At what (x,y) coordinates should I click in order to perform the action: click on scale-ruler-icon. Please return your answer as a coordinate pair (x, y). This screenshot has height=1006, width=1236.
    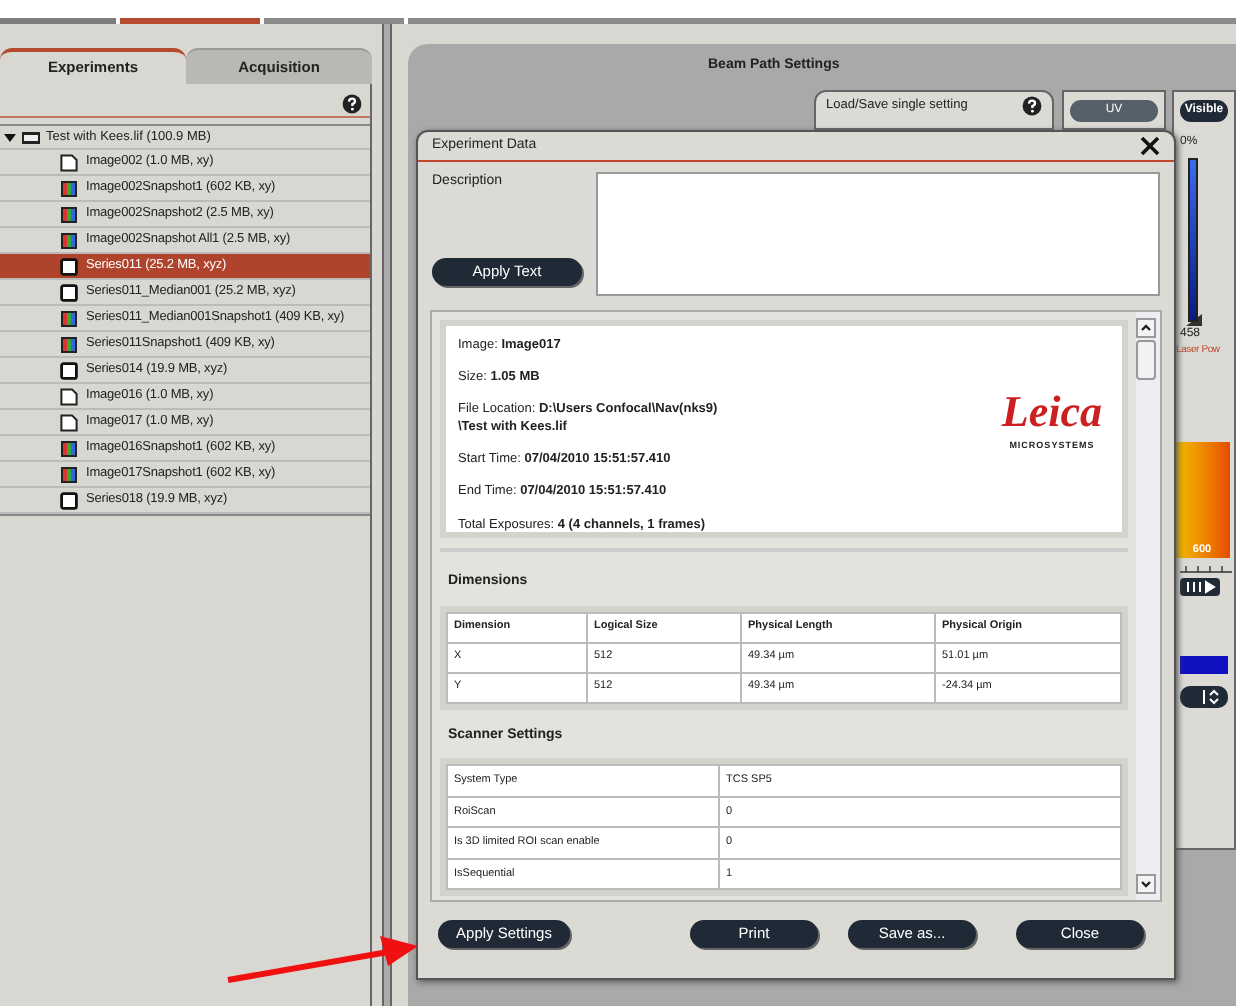
    Looking at the image, I should click on (1206, 568).